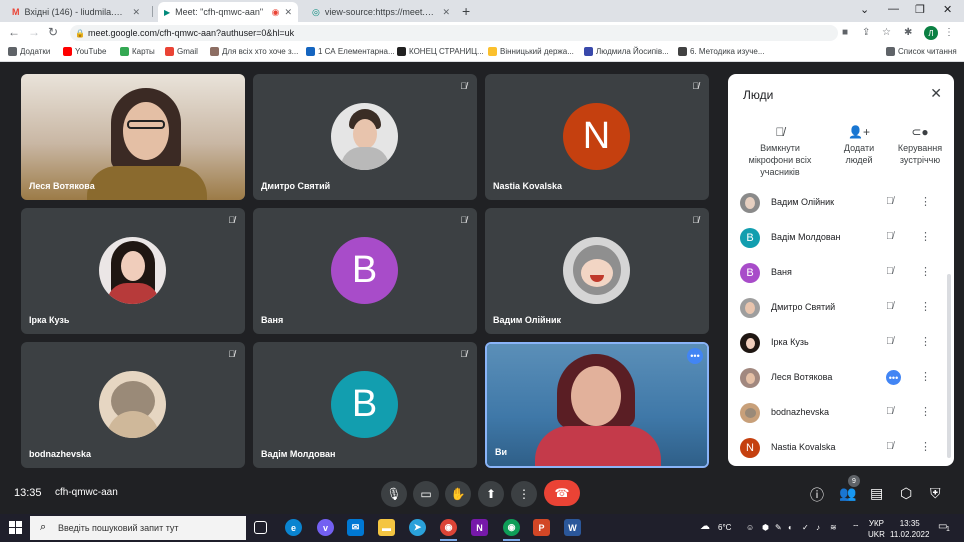 Image resolution: width=964 pixels, height=542 pixels. Describe the element at coordinates (780, 152) in the screenshot. I see `mute-all-button: 🎙̸ Вимкнути мікрофони всіх учасників` at that location.